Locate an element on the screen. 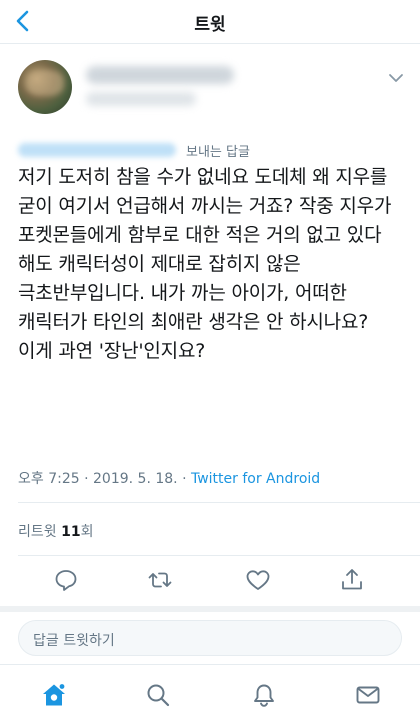  home-icon is located at coordinates (54, 694).